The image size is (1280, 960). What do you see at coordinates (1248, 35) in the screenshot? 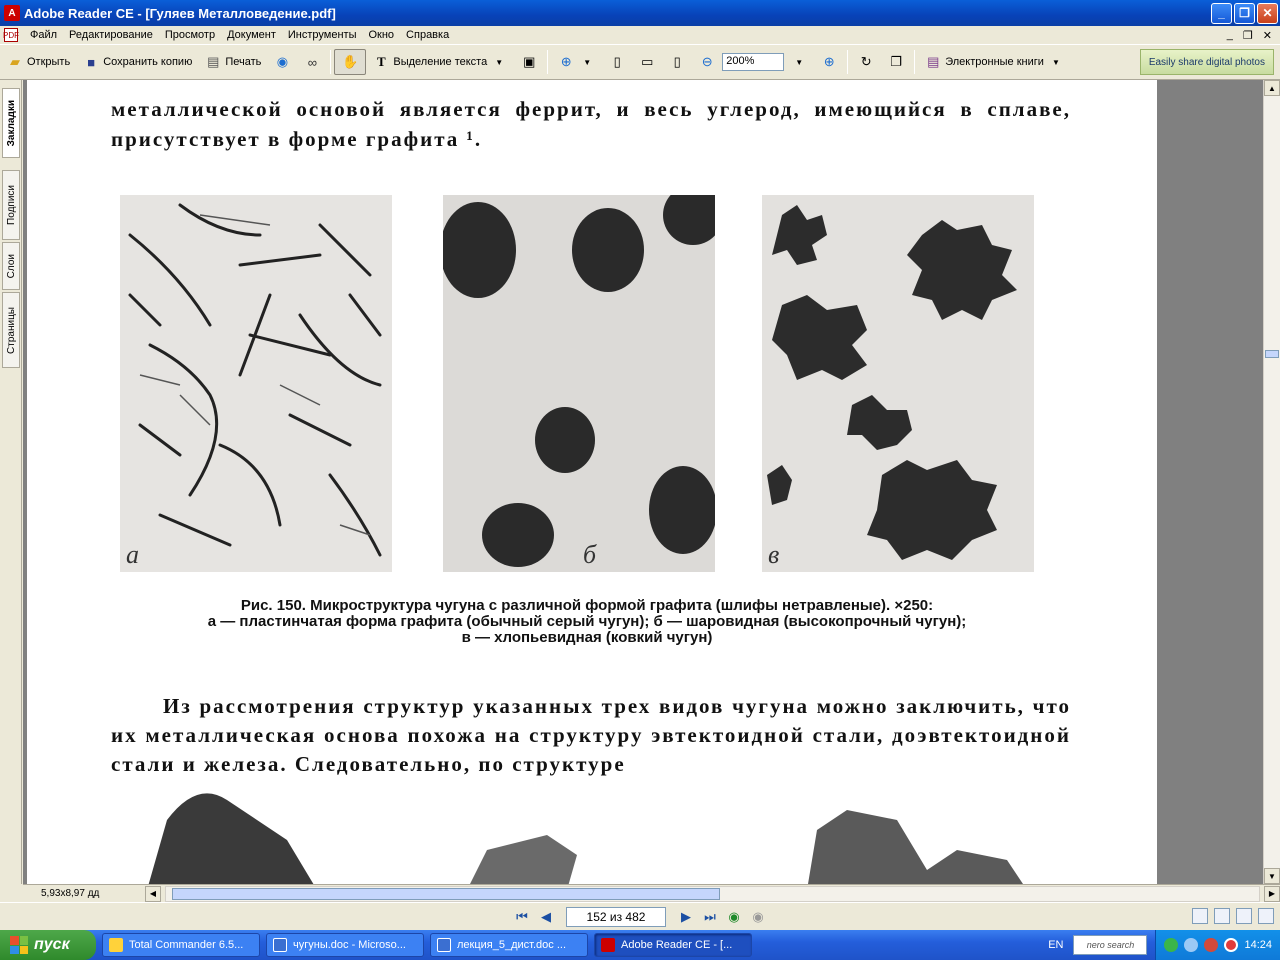
I see `doc-restore-button: ❐` at bounding box center [1248, 35].